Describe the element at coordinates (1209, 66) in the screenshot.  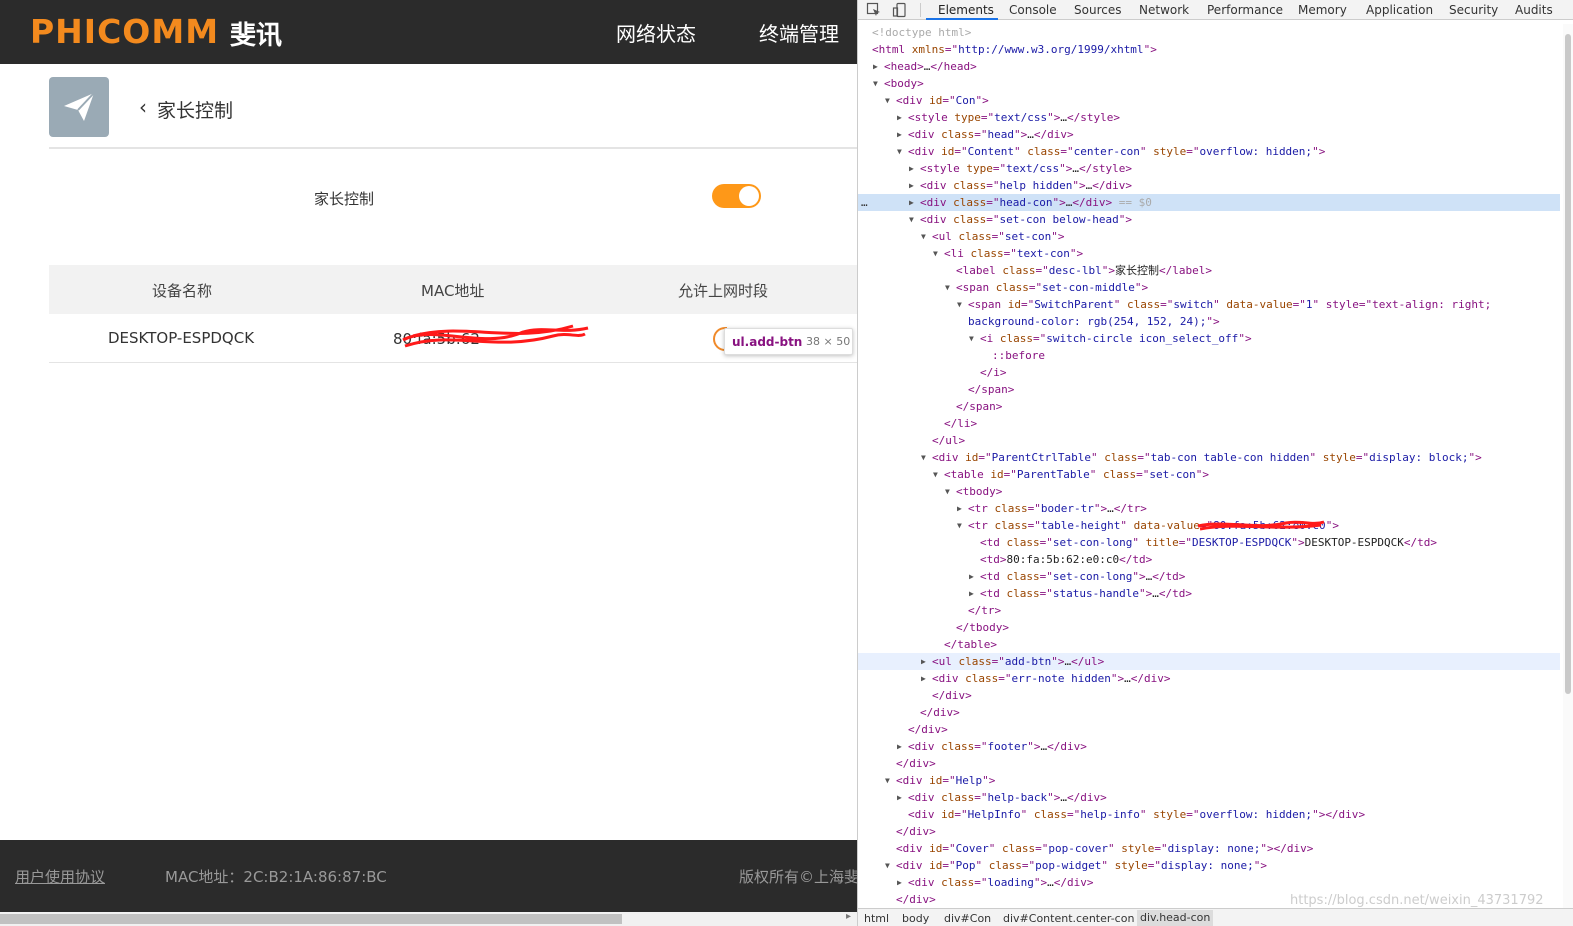
I see `dom-node-line: ▶ <head>…</head>` at that location.